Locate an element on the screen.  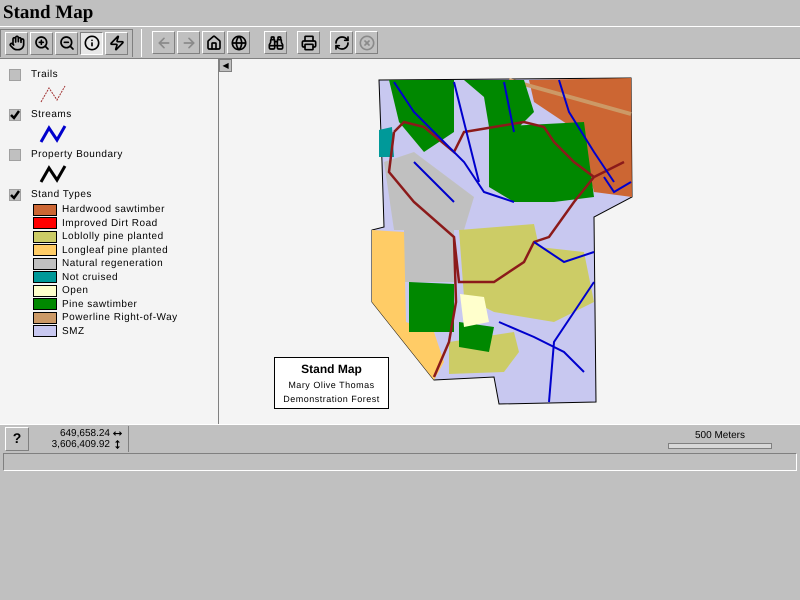
legend-label: Not cruised is located at coordinates (90, 277).